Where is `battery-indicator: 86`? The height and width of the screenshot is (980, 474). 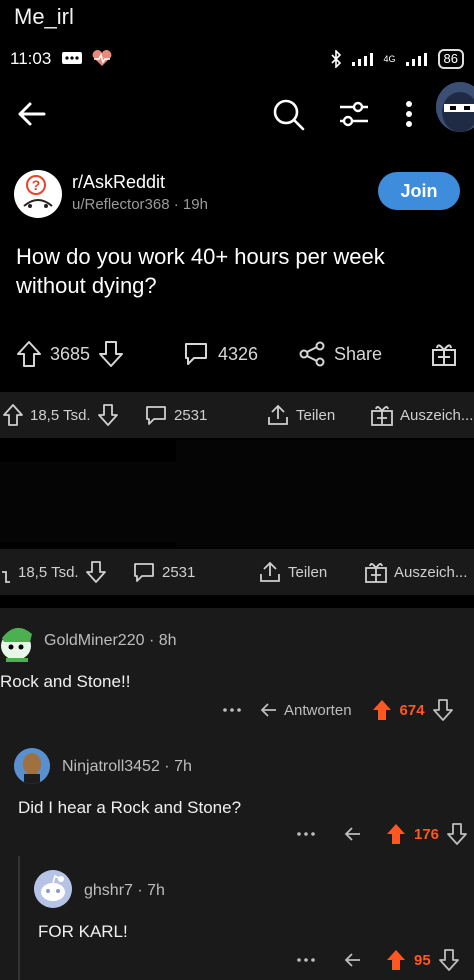 battery-indicator: 86 is located at coordinates (450, 59).